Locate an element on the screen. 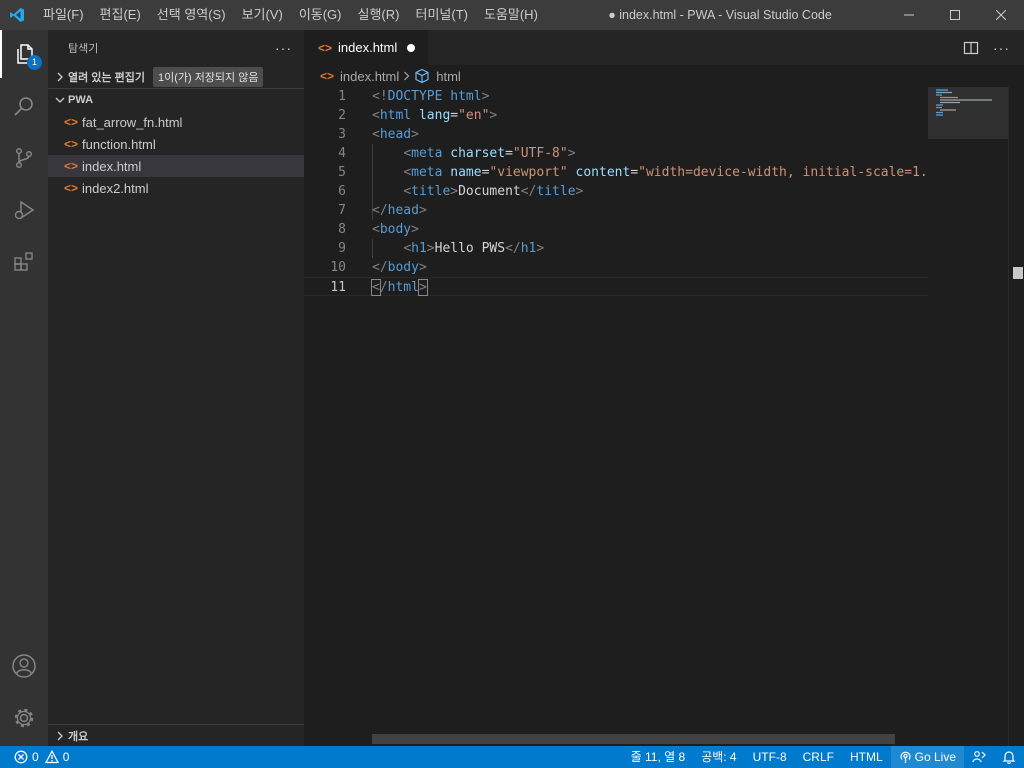  cursor-position: 줄 11, 열 8 is located at coordinates (658, 757).